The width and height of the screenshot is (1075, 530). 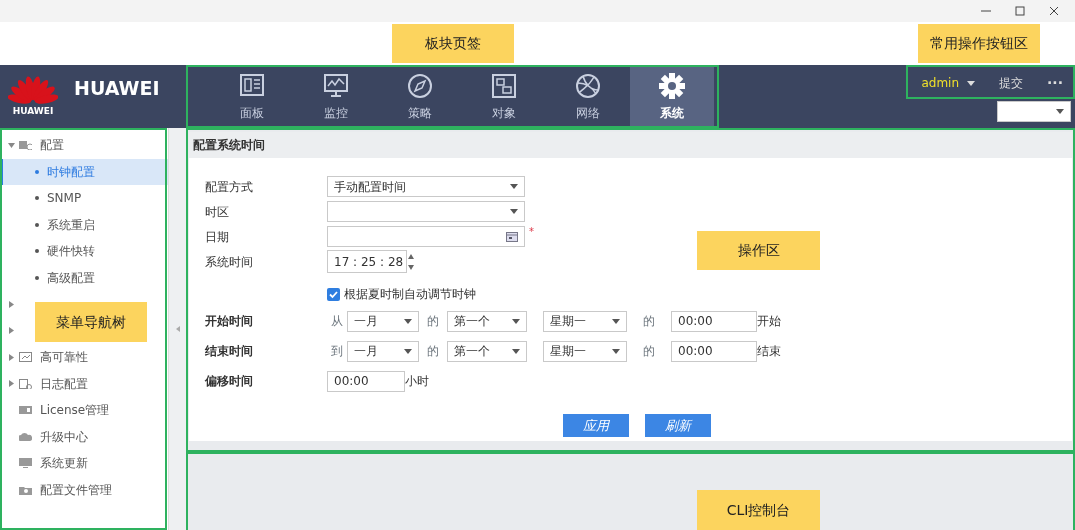 I want to click on callout-label: 常用操作按钮区, so click(x=979, y=43).